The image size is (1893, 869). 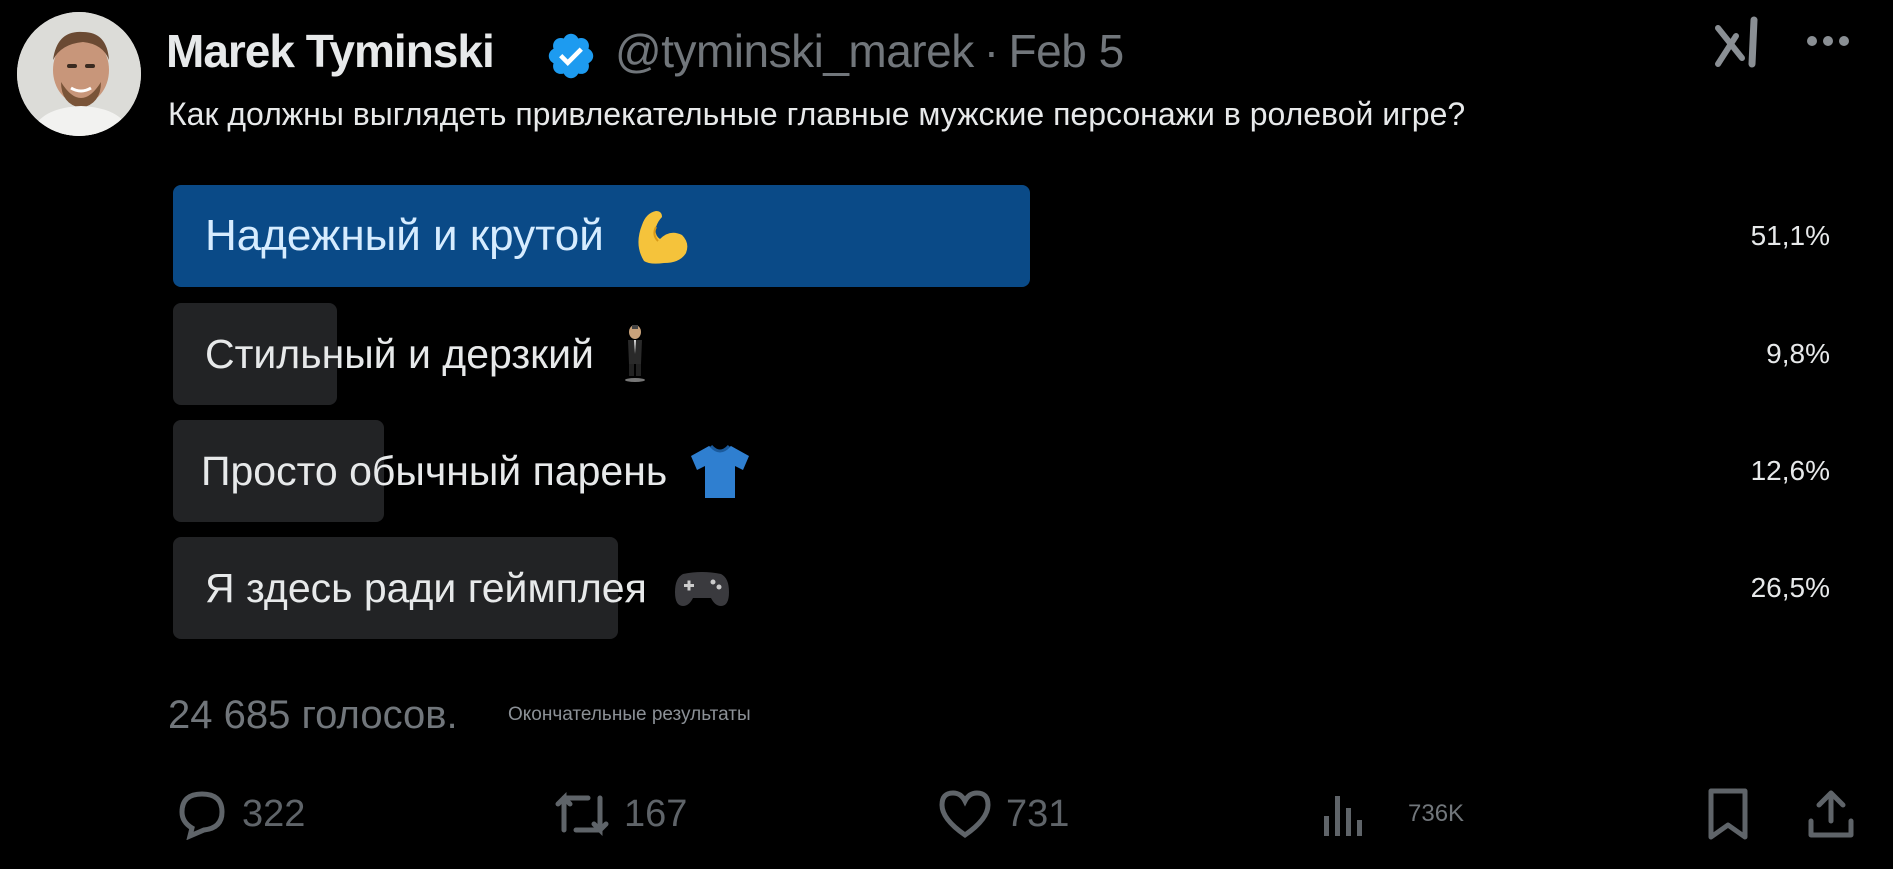 What do you see at coordinates (656, 813) in the screenshot?
I see `repost-count: 167` at bounding box center [656, 813].